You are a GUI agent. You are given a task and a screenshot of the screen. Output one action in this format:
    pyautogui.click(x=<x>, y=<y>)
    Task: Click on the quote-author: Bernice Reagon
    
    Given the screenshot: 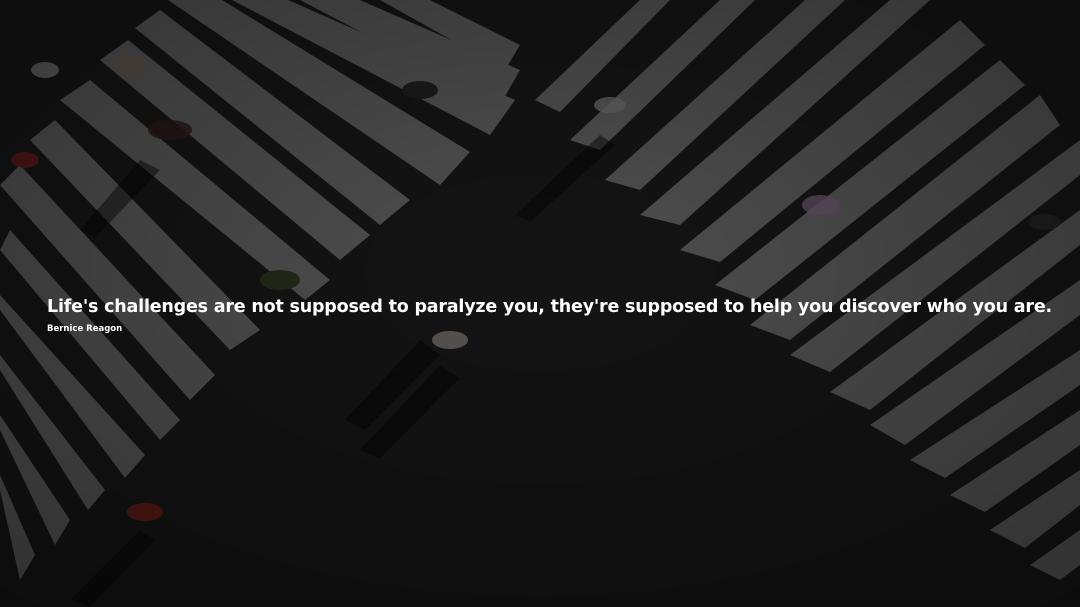 What is the action you would take?
    pyautogui.click(x=85, y=329)
    